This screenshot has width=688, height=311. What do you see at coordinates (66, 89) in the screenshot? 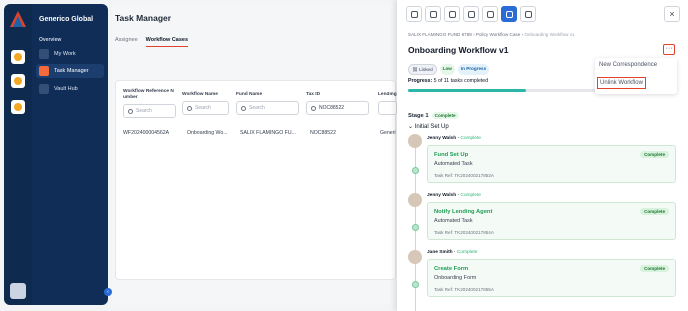
I see `sidebar-item-label: Vault Hub` at bounding box center [66, 89].